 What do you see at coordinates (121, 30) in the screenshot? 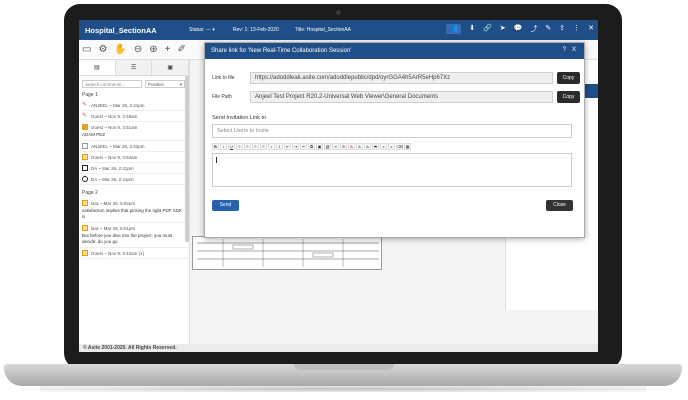
I see `app-title: Hospital_SectionAA` at bounding box center [121, 30].